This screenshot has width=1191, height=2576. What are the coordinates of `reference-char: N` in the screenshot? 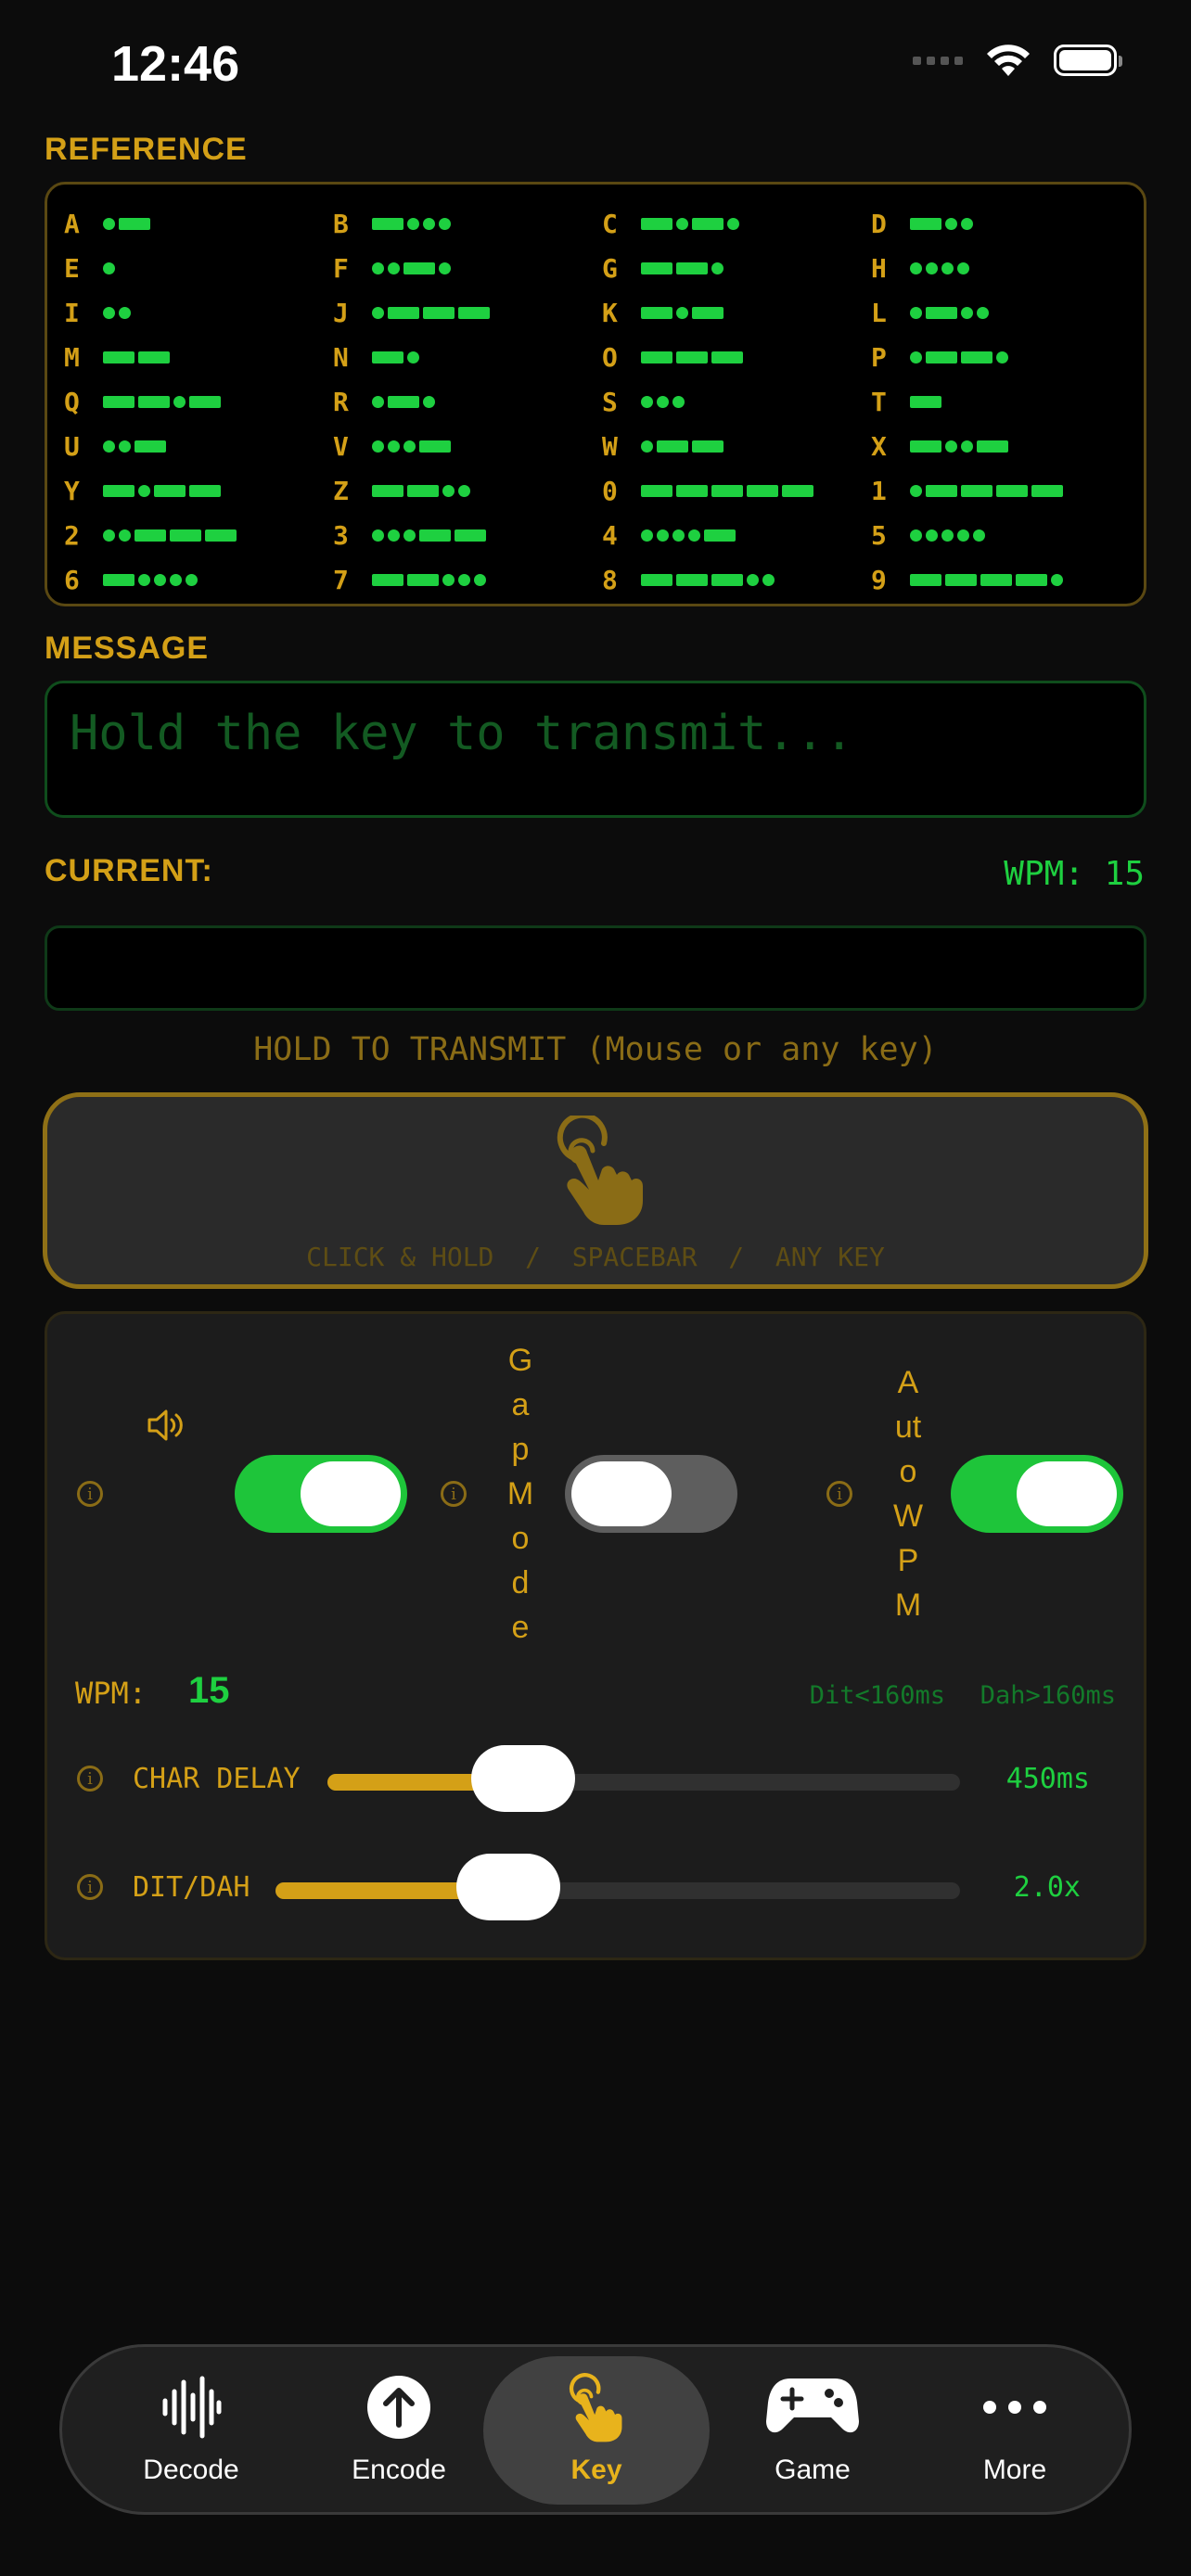 It's located at (341, 357).